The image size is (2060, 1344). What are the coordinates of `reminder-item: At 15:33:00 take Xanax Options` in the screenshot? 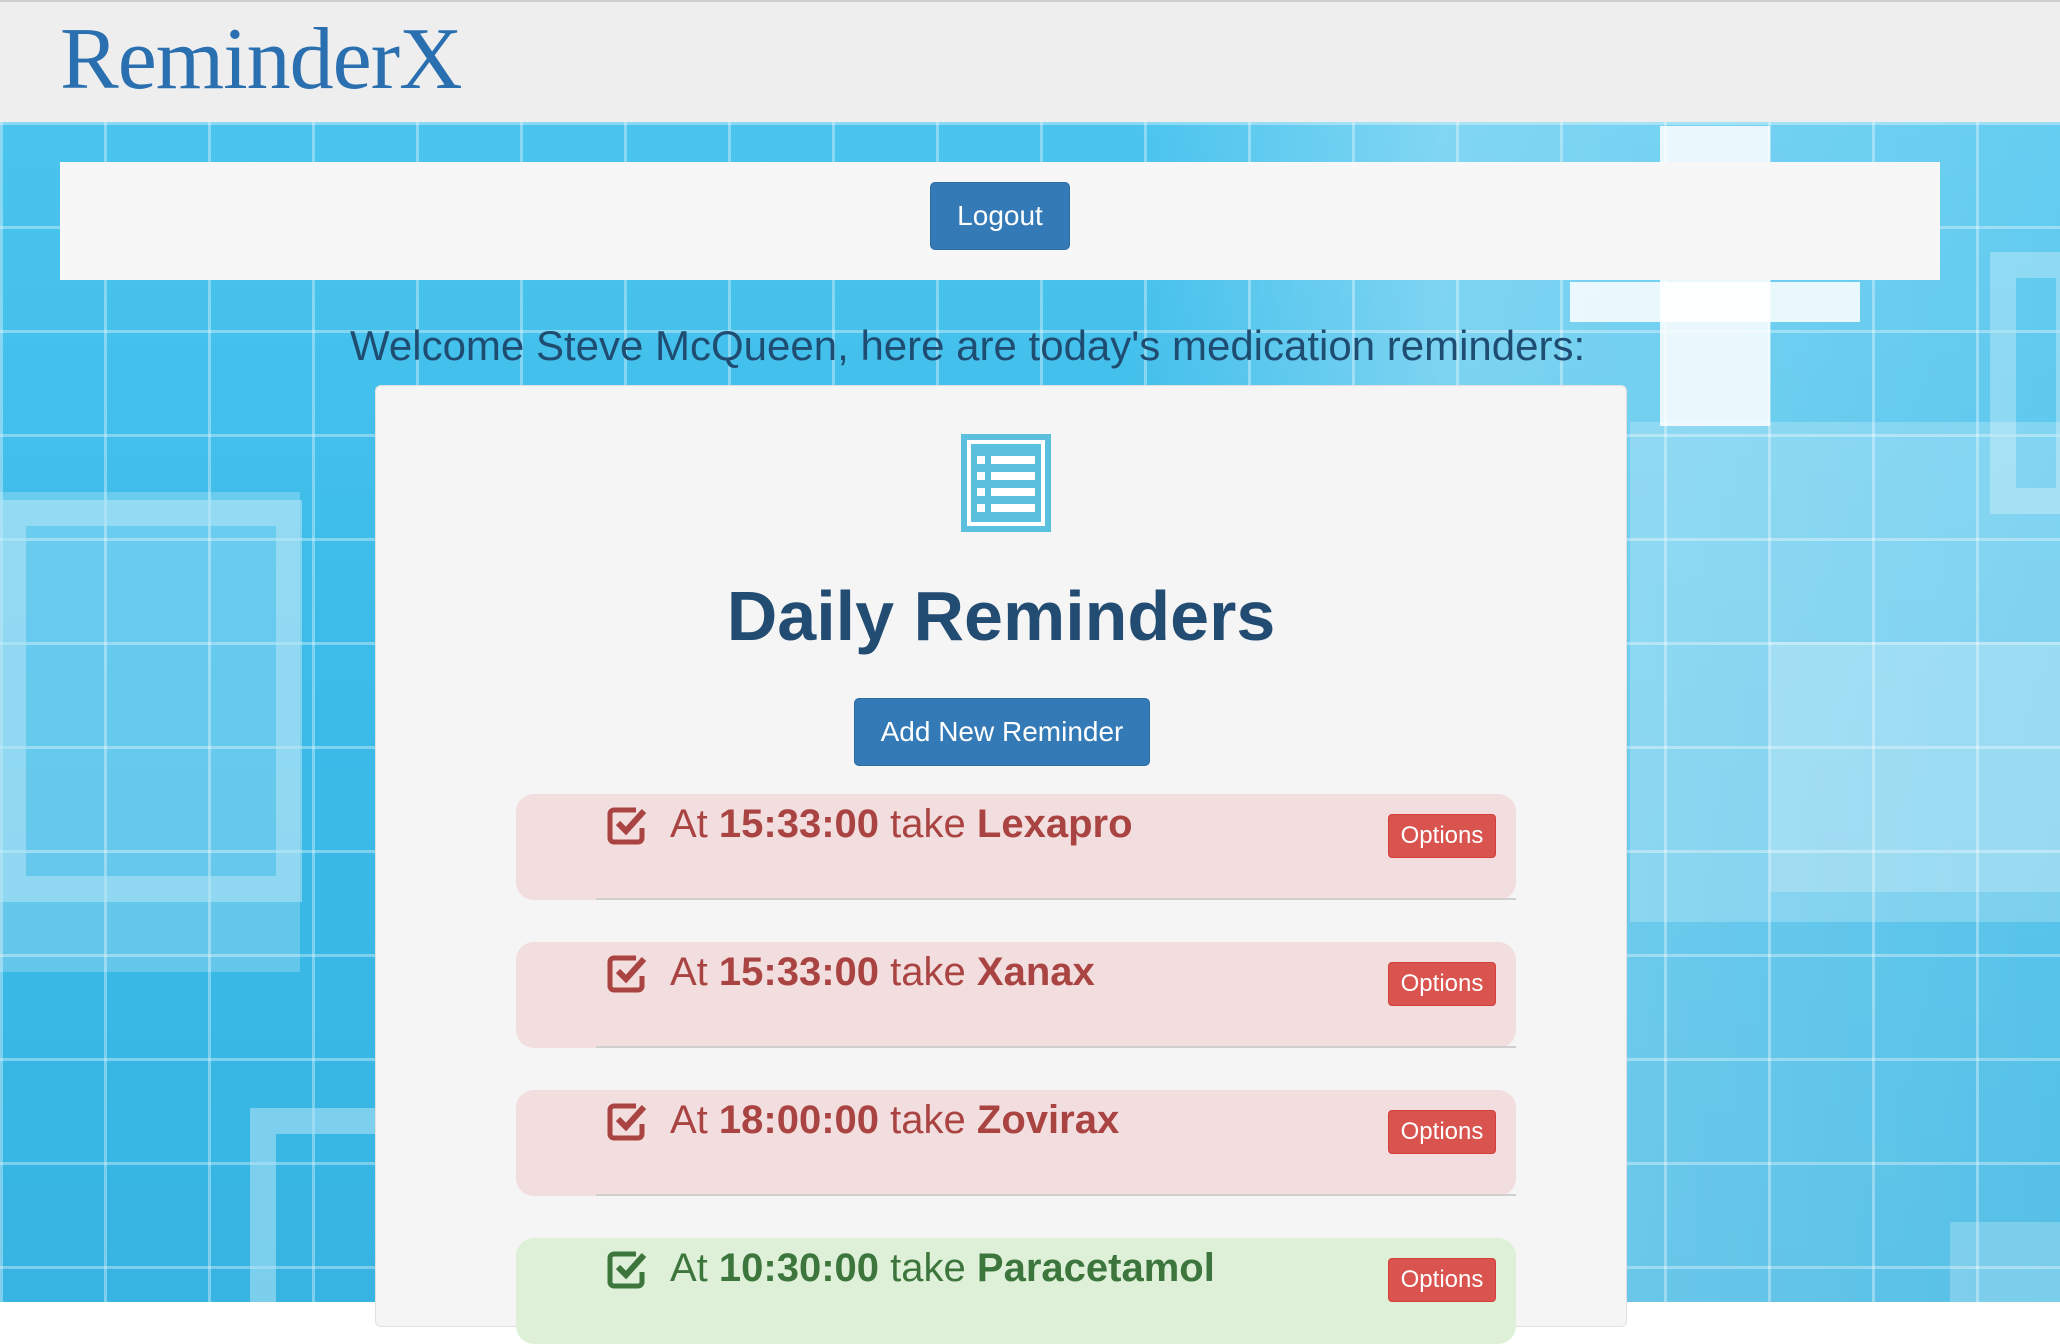 It's located at (1016, 995).